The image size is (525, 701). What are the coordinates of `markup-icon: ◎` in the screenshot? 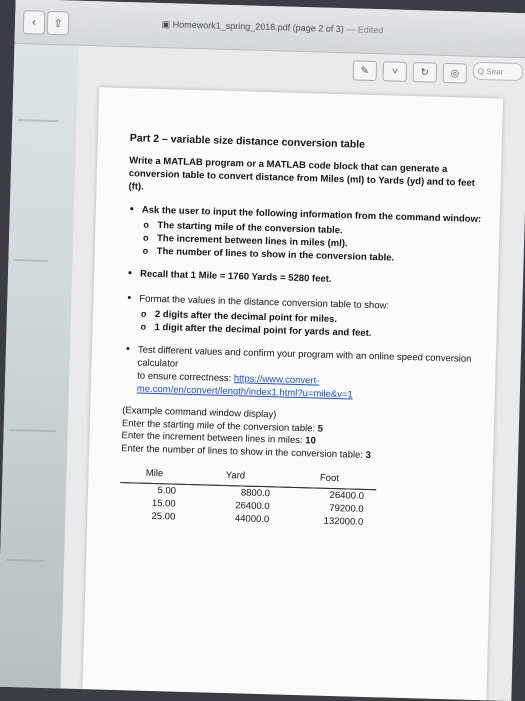 It's located at (455, 73).